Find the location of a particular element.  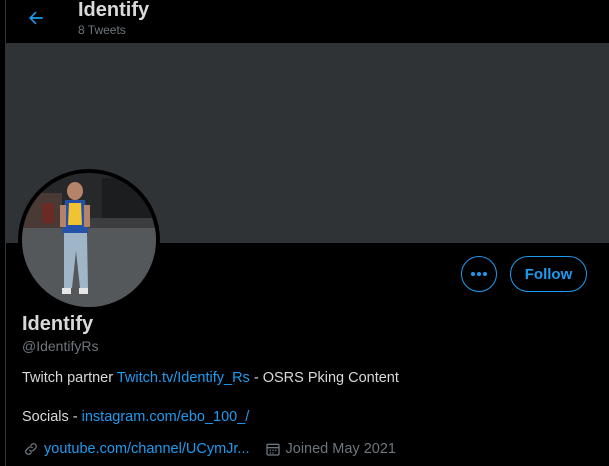

arrow-left-icon is located at coordinates (36, 18).